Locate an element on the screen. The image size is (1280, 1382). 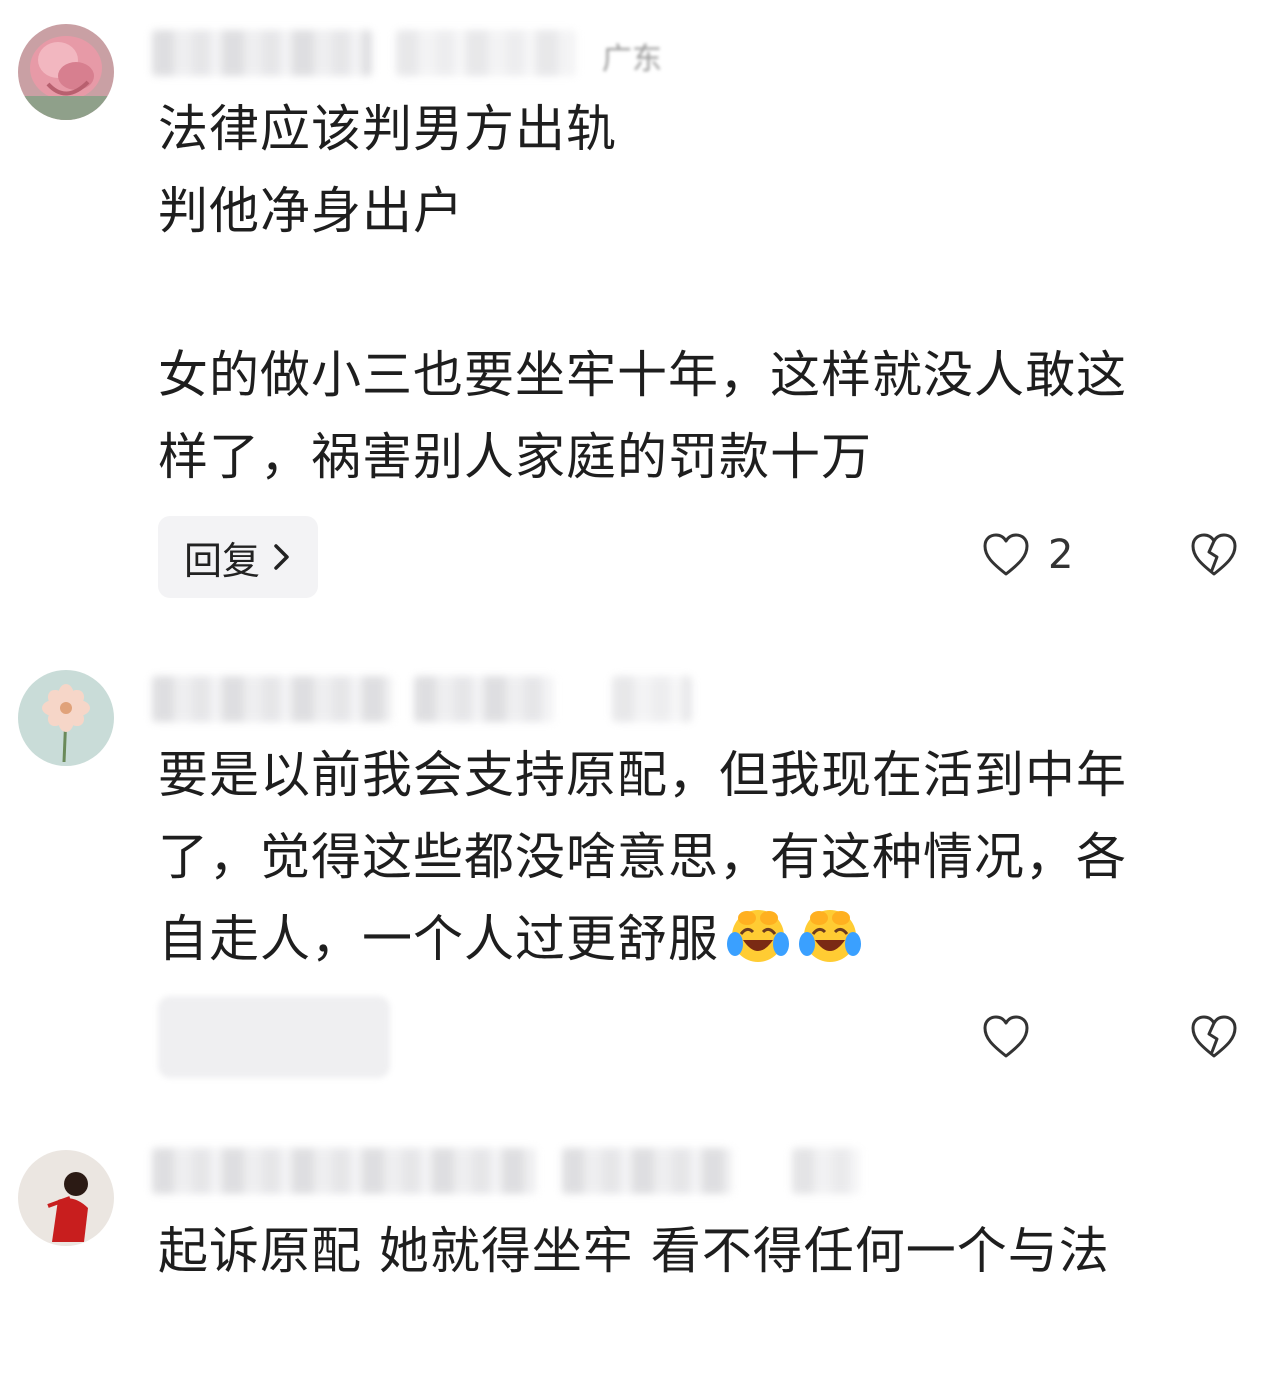
comment-line: 样了，祸害别人家庭的罚款十万 is located at coordinates (515, 457).